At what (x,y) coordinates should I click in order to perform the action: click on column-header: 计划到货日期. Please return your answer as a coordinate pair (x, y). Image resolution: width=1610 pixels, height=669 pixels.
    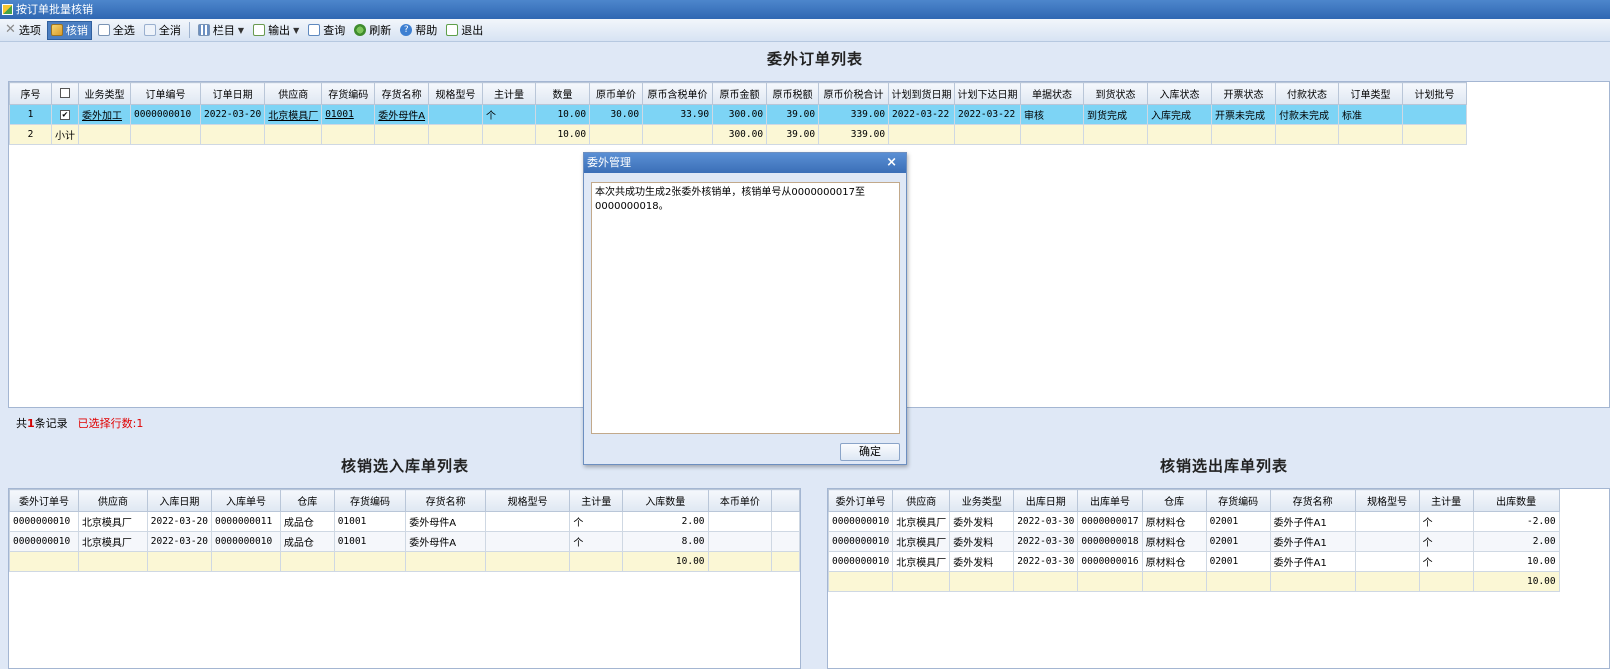
    Looking at the image, I should click on (922, 93).